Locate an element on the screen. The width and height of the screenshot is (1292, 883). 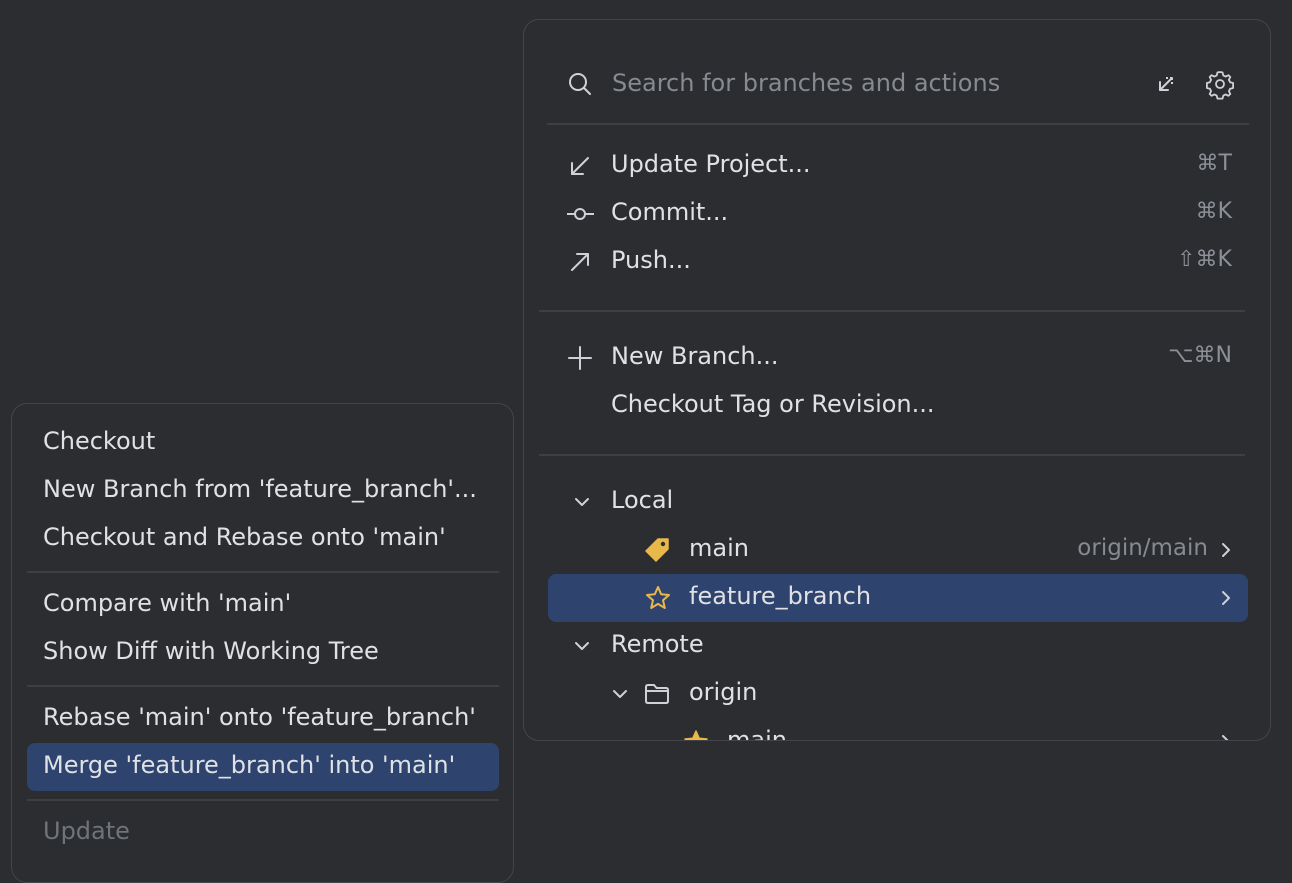
tag-icon is located at coordinates (657, 550).